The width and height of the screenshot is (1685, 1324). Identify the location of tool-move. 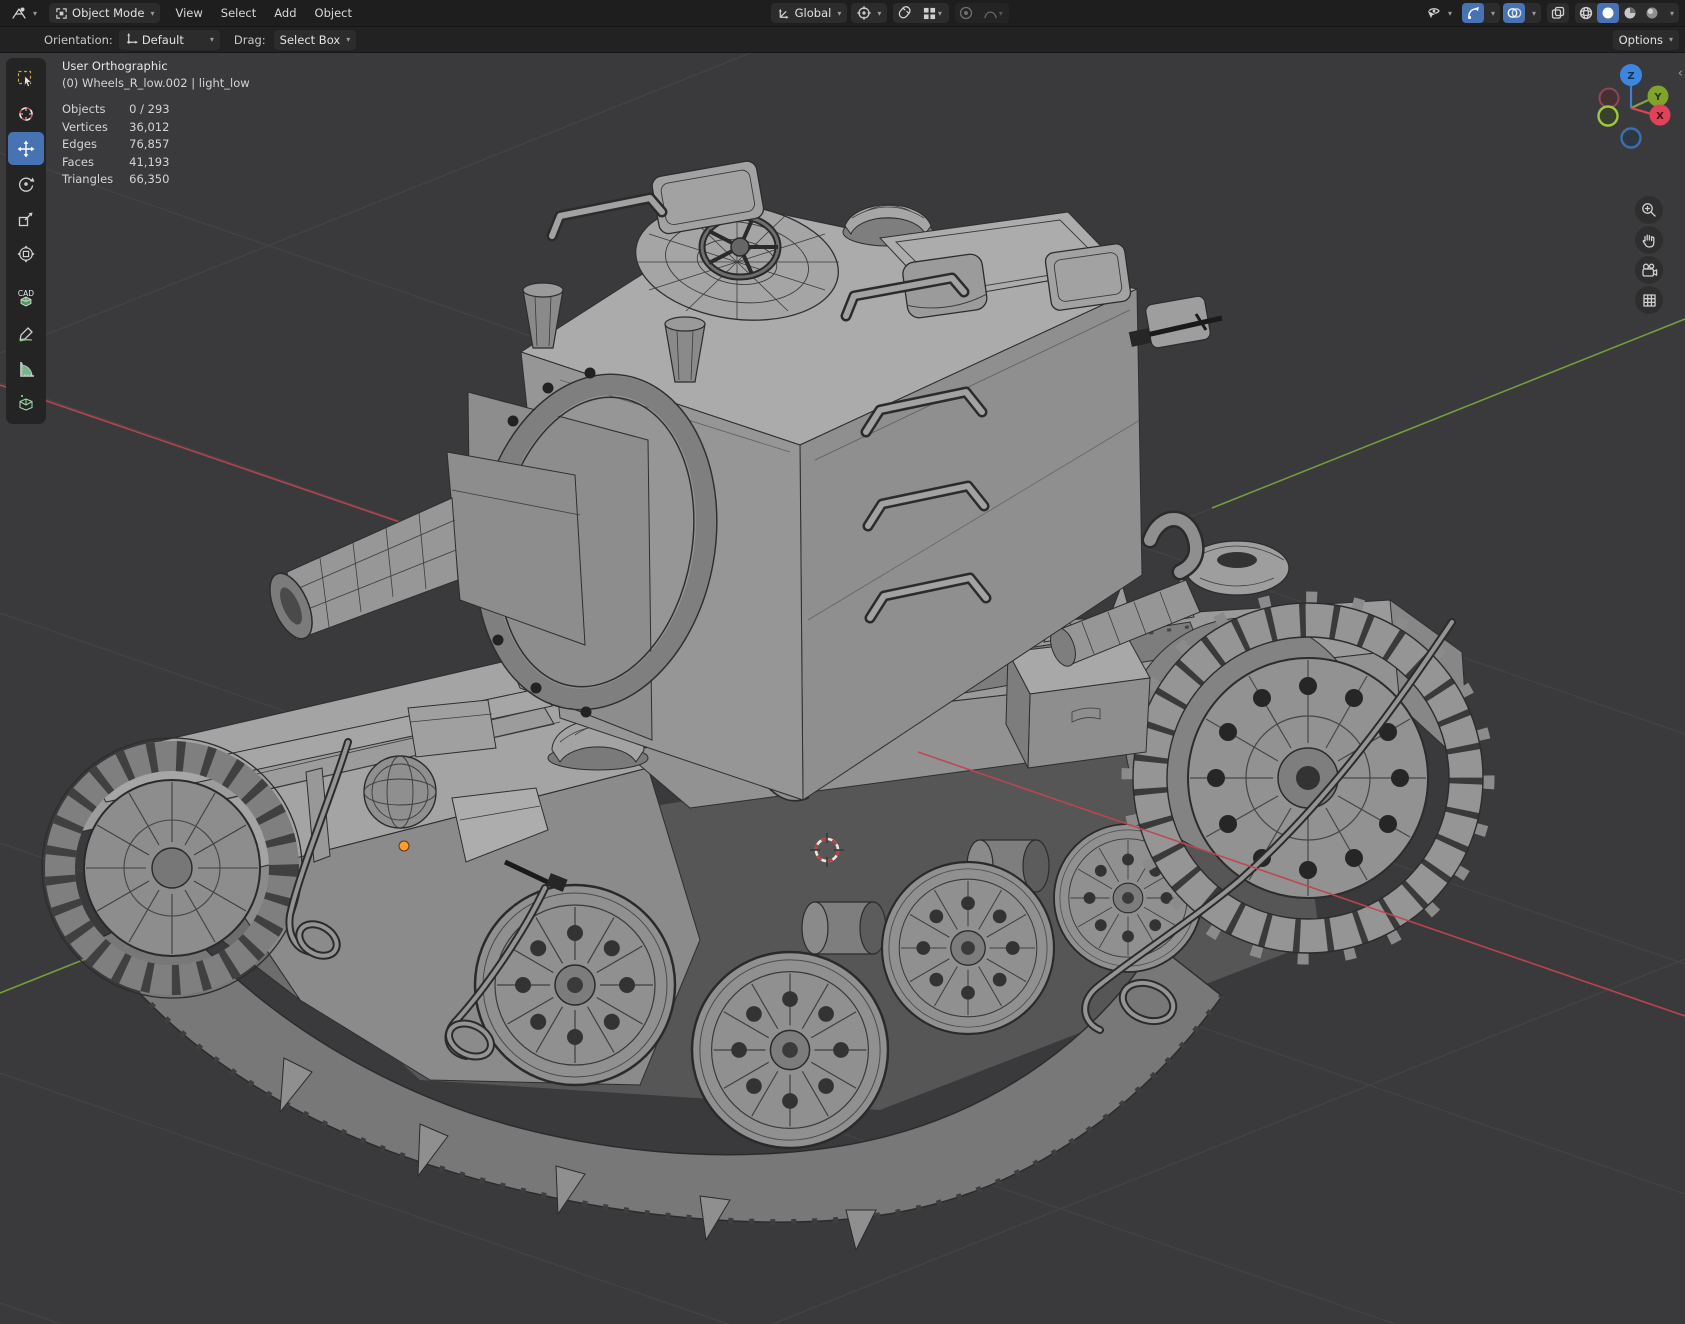
(26, 148).